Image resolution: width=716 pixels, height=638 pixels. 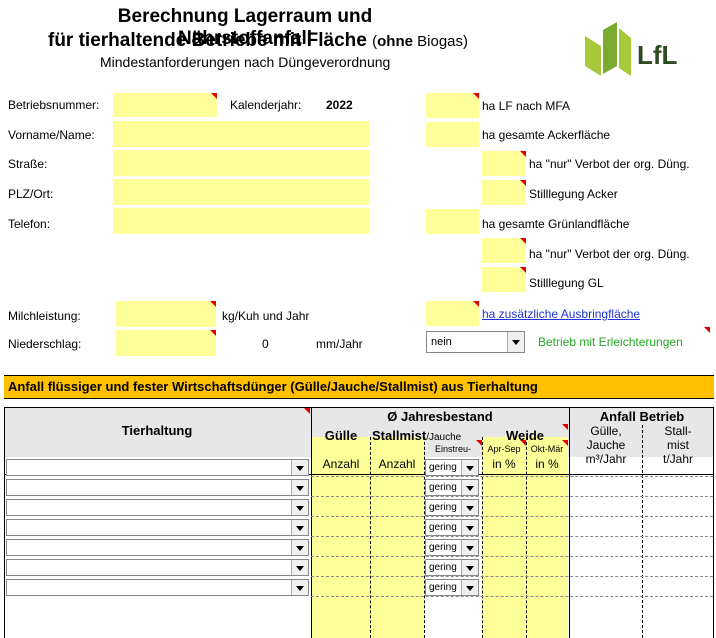 What do you see at coordinates (359, 407) in the screenshot?
I see `table-top-border` at bounding box center [359, 407].